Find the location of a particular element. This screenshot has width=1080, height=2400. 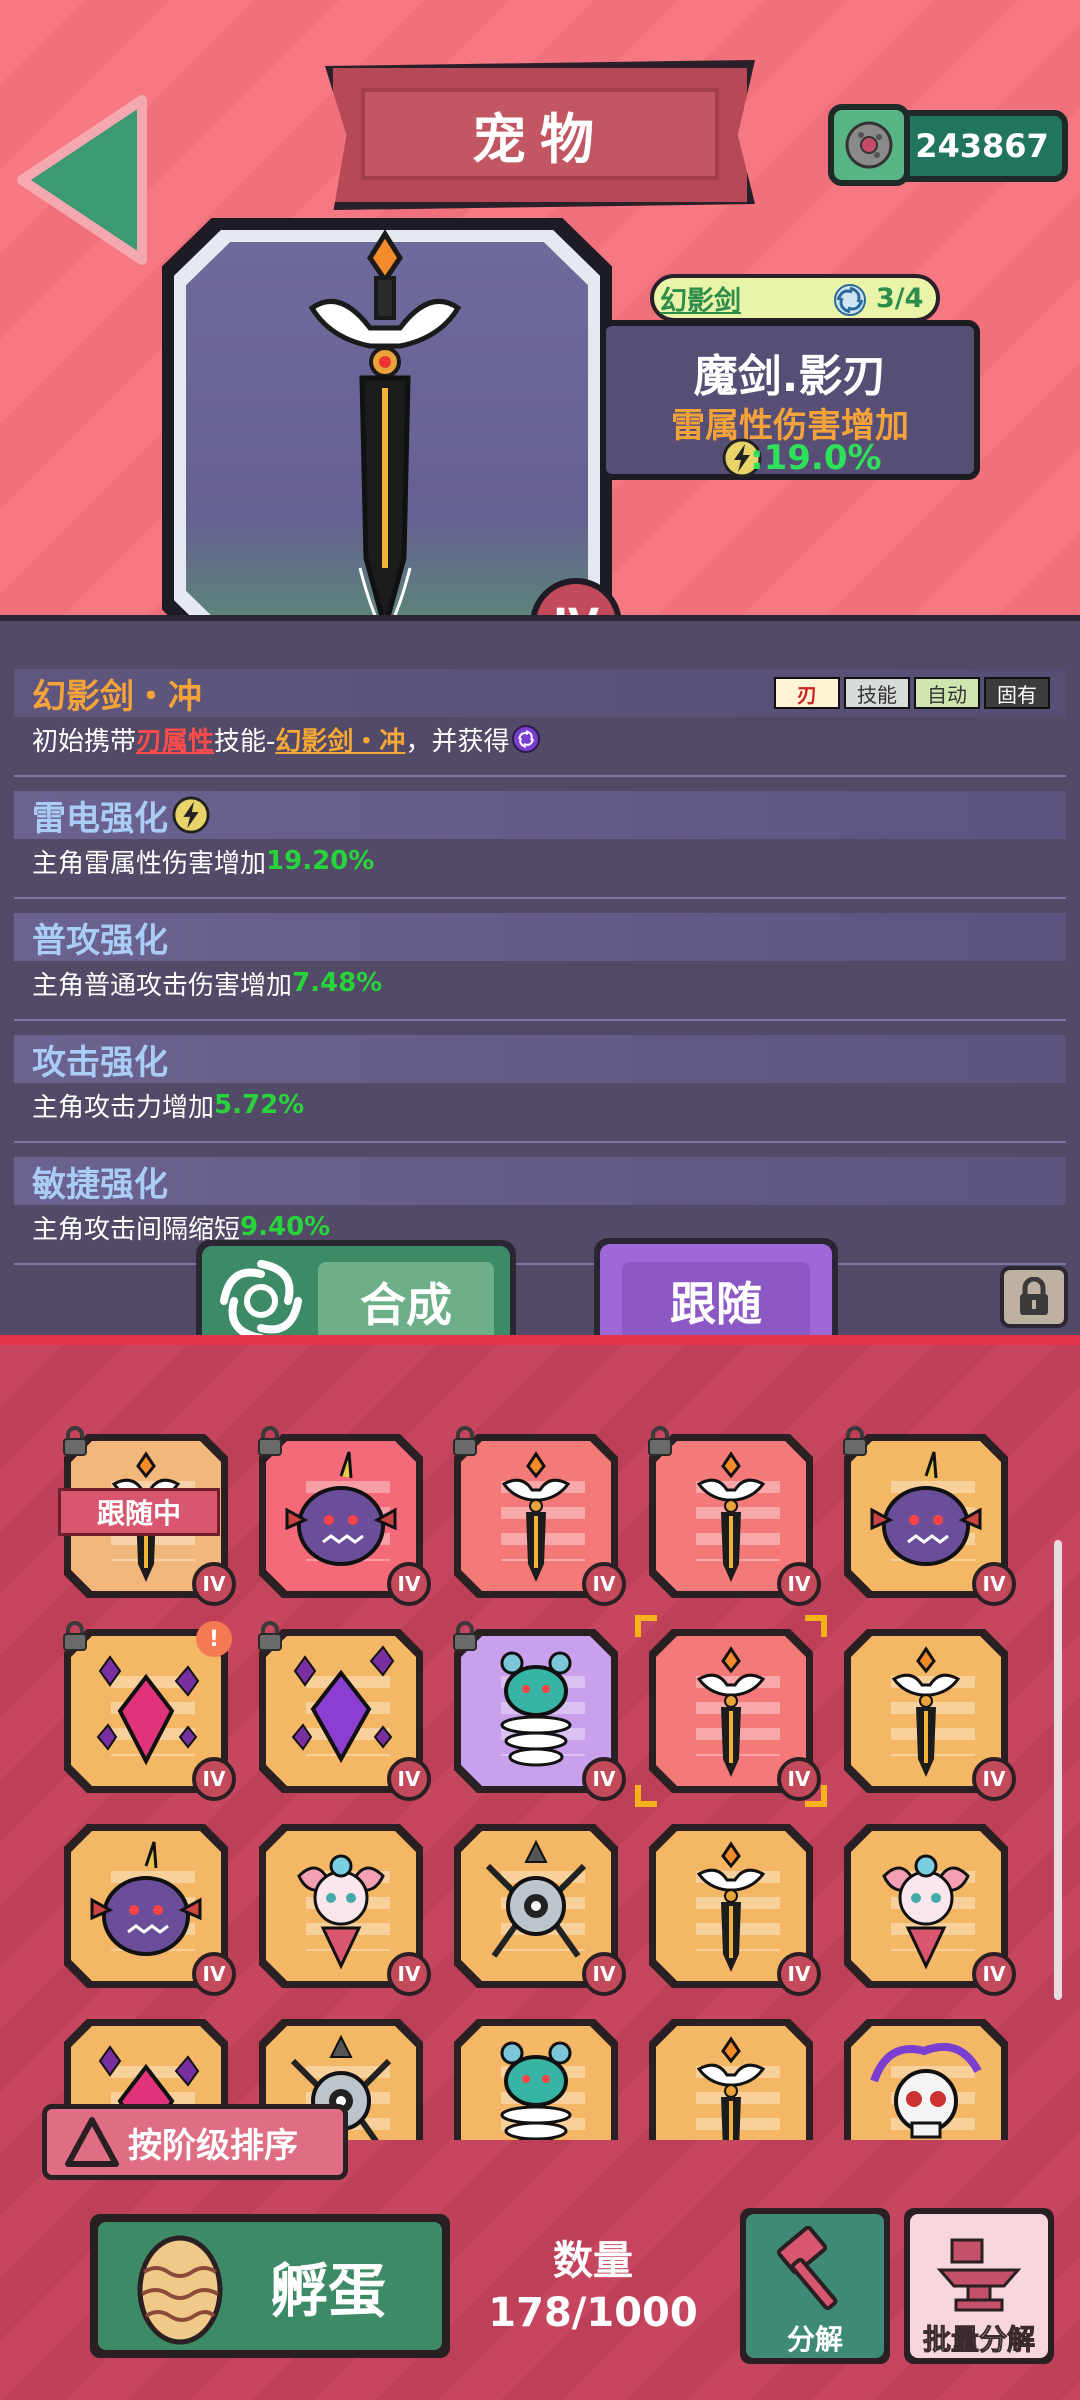

fairy-pet-icon is located at coordinates (926, 1912).